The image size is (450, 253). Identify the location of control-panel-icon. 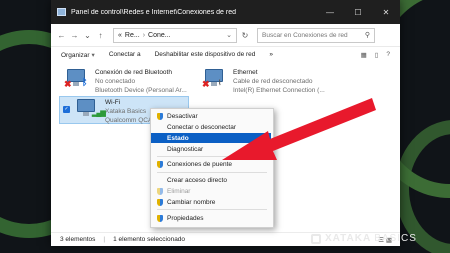
(61, 12).